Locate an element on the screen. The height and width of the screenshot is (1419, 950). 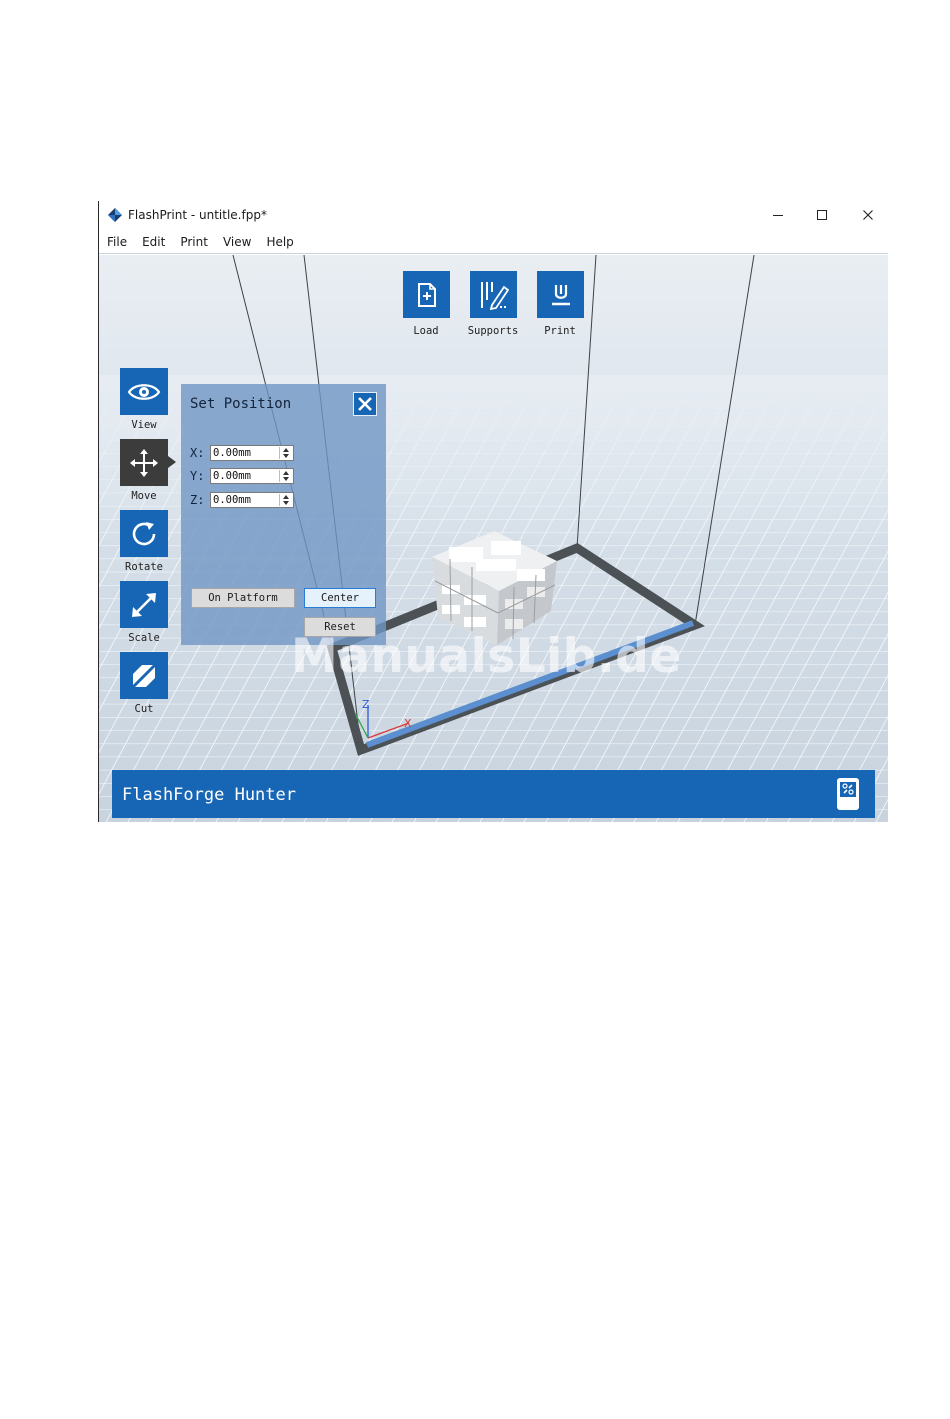
y-decrement-button is located at coordinates (286, 479).